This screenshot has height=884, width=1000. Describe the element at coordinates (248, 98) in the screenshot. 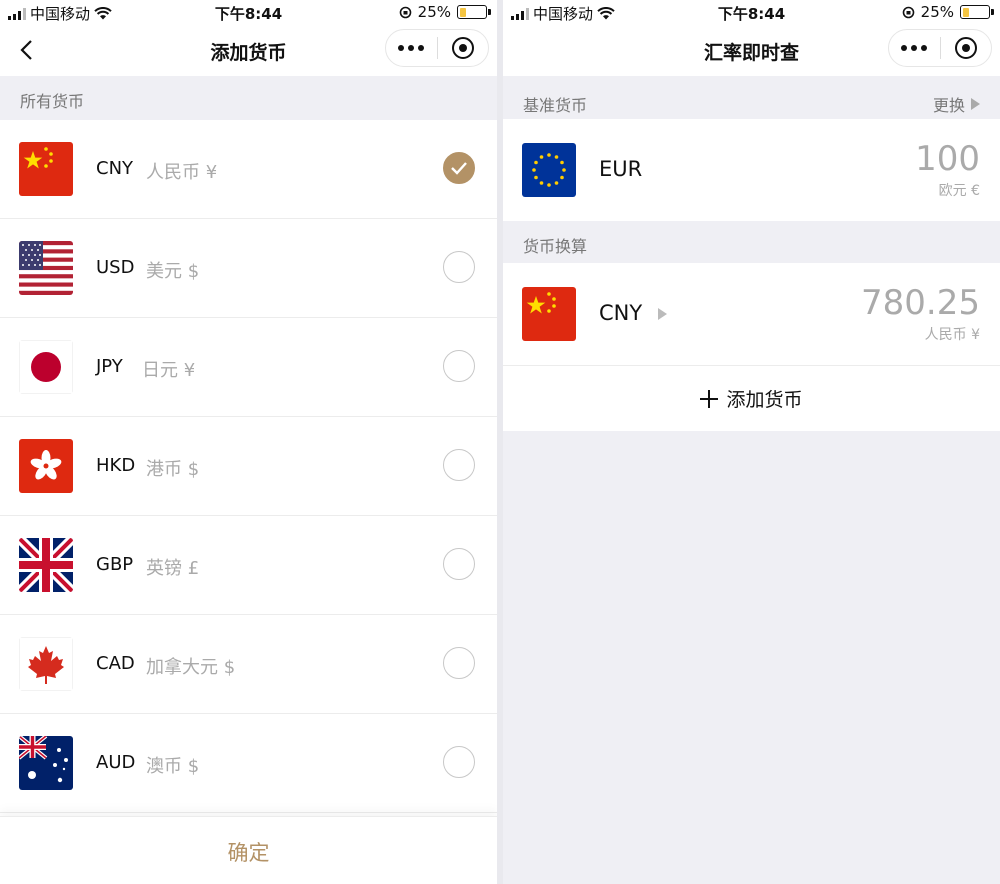

I see `section-title-all-currencies: 所有货币` at that location.